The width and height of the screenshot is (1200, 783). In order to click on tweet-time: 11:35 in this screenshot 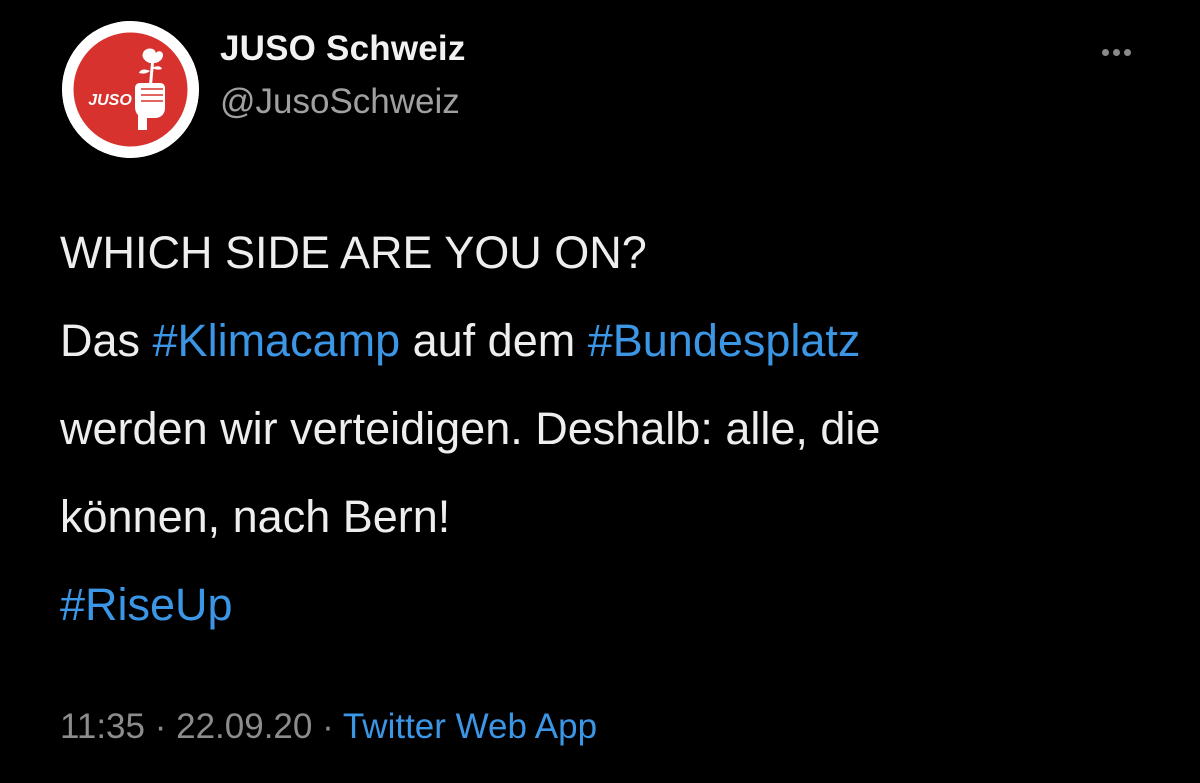, I will do `click(102, 726)`.